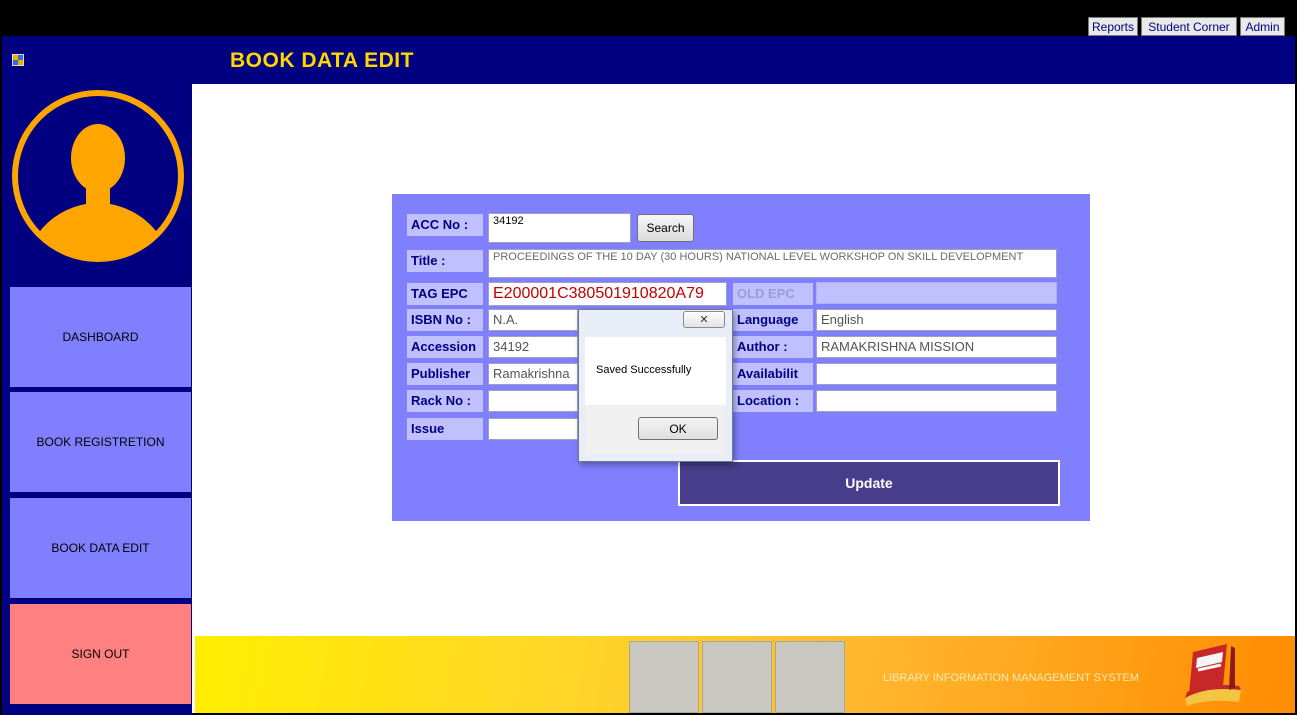 The width and height of the screenshot is (1297, 715). I want to click on publisher-label: Publisher, so click(445, 374).